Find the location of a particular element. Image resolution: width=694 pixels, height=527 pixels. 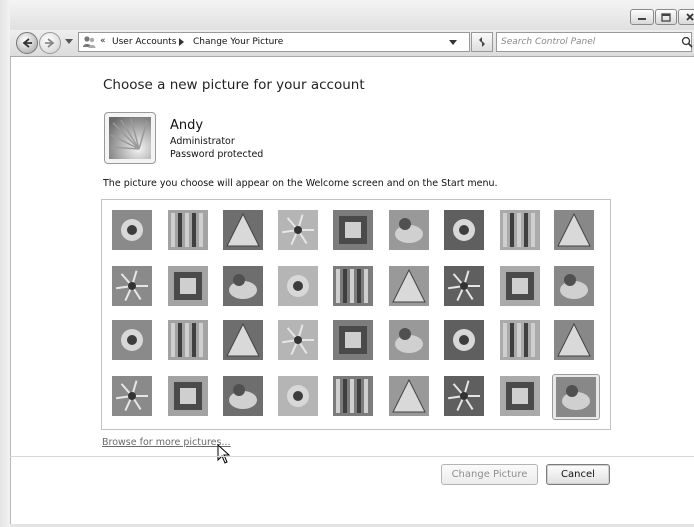

maximize-icon is located at coordinates (666, 17).